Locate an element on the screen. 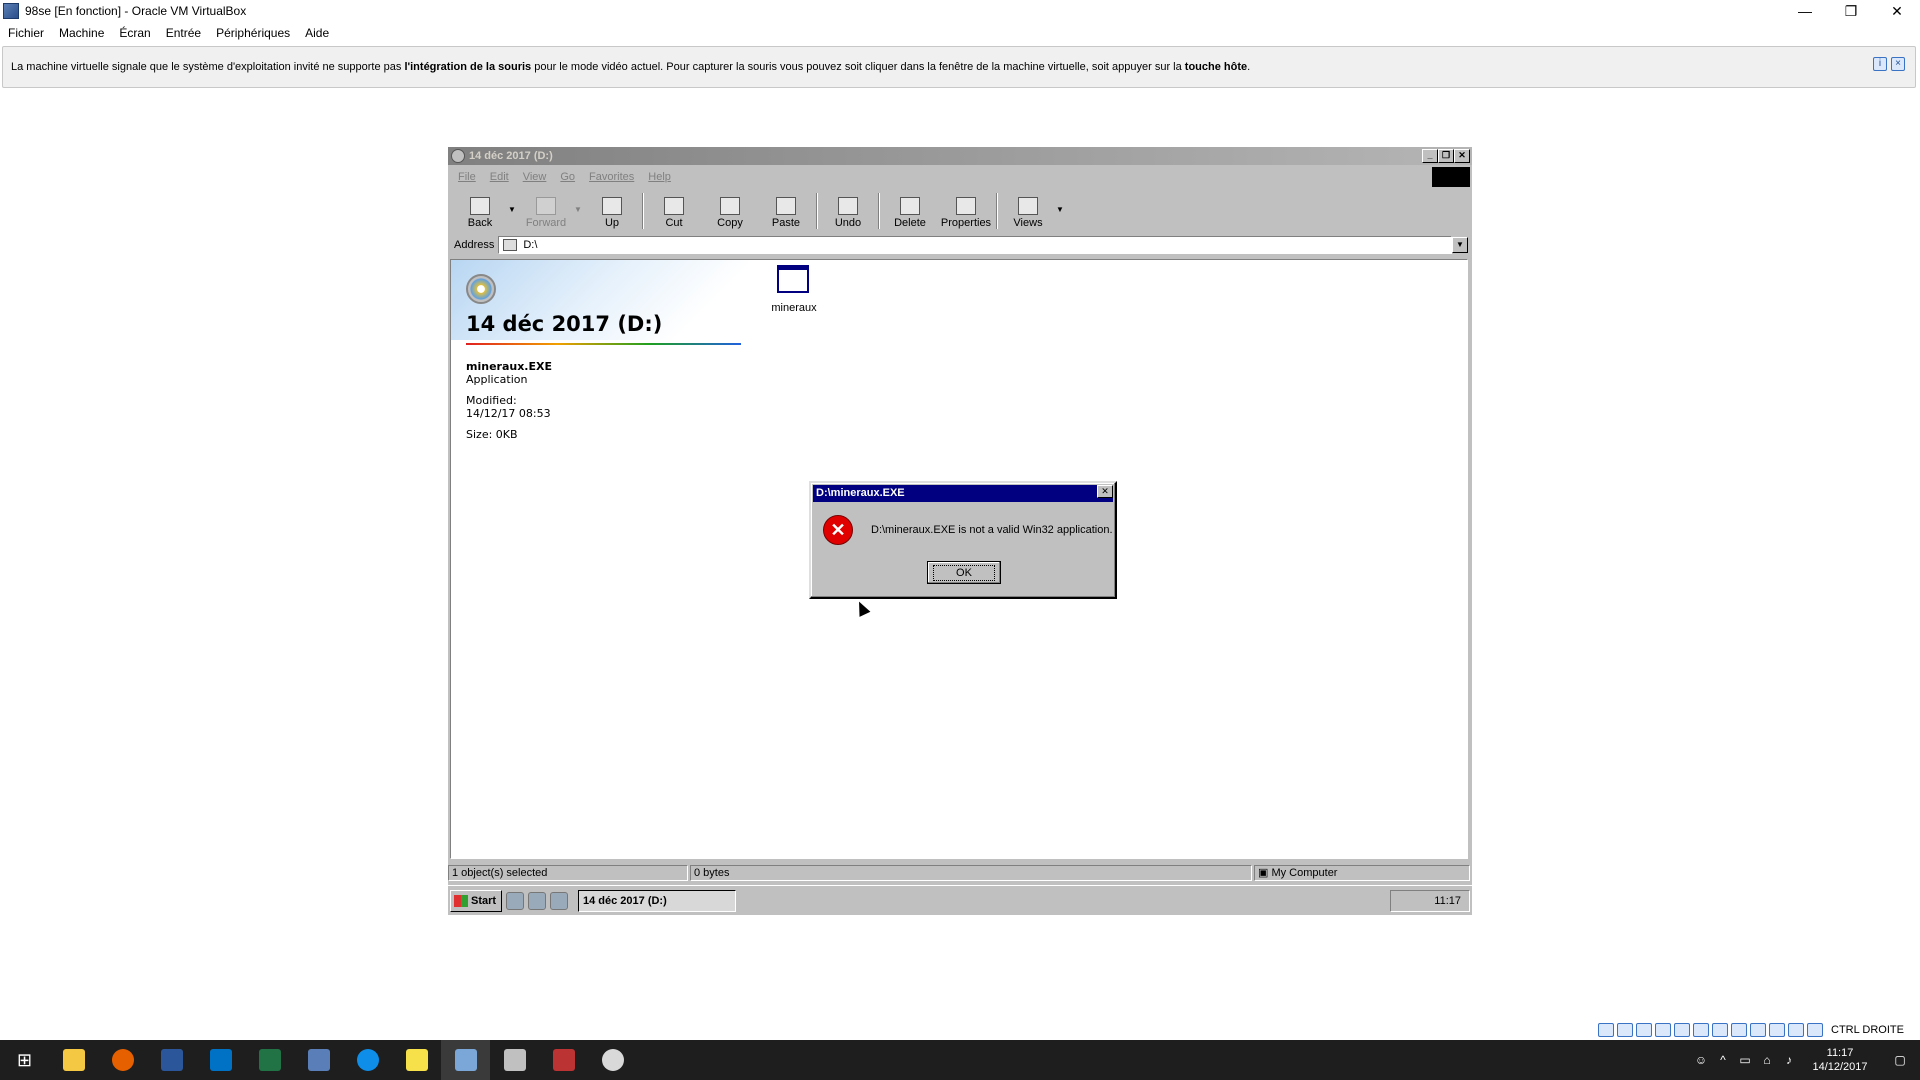 This screenshot has width=1920, height=1080. vm-window-icon is located at coordinates (514, 1060).